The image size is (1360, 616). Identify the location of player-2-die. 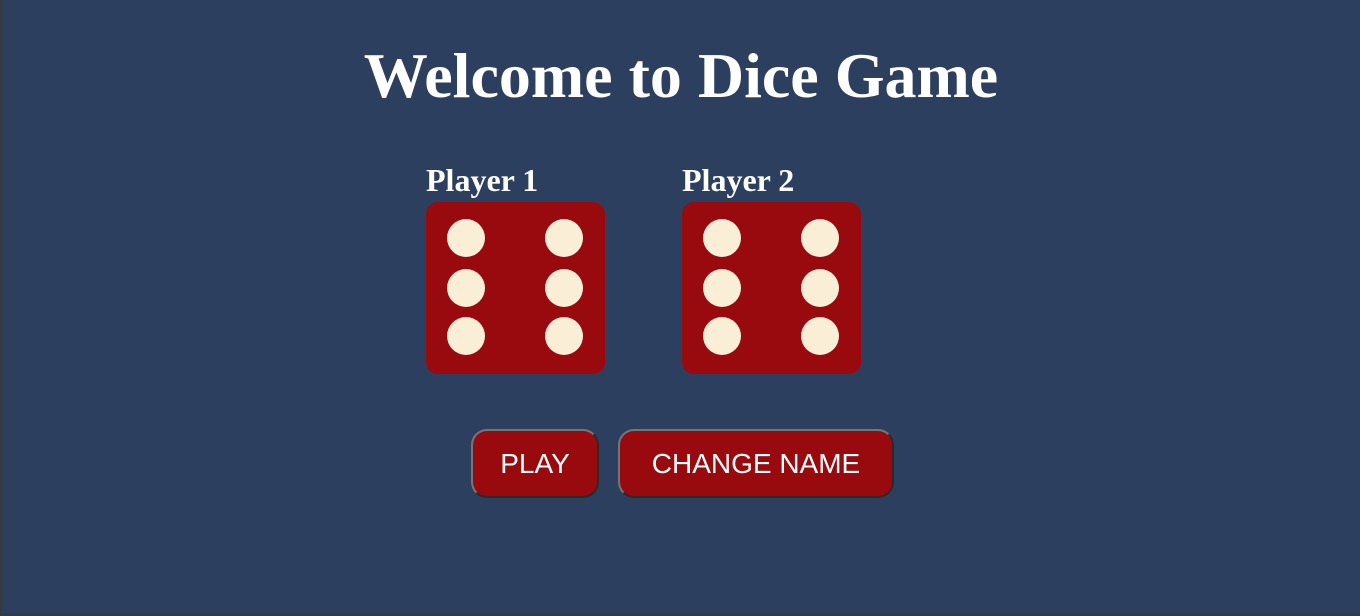
(771, 288).